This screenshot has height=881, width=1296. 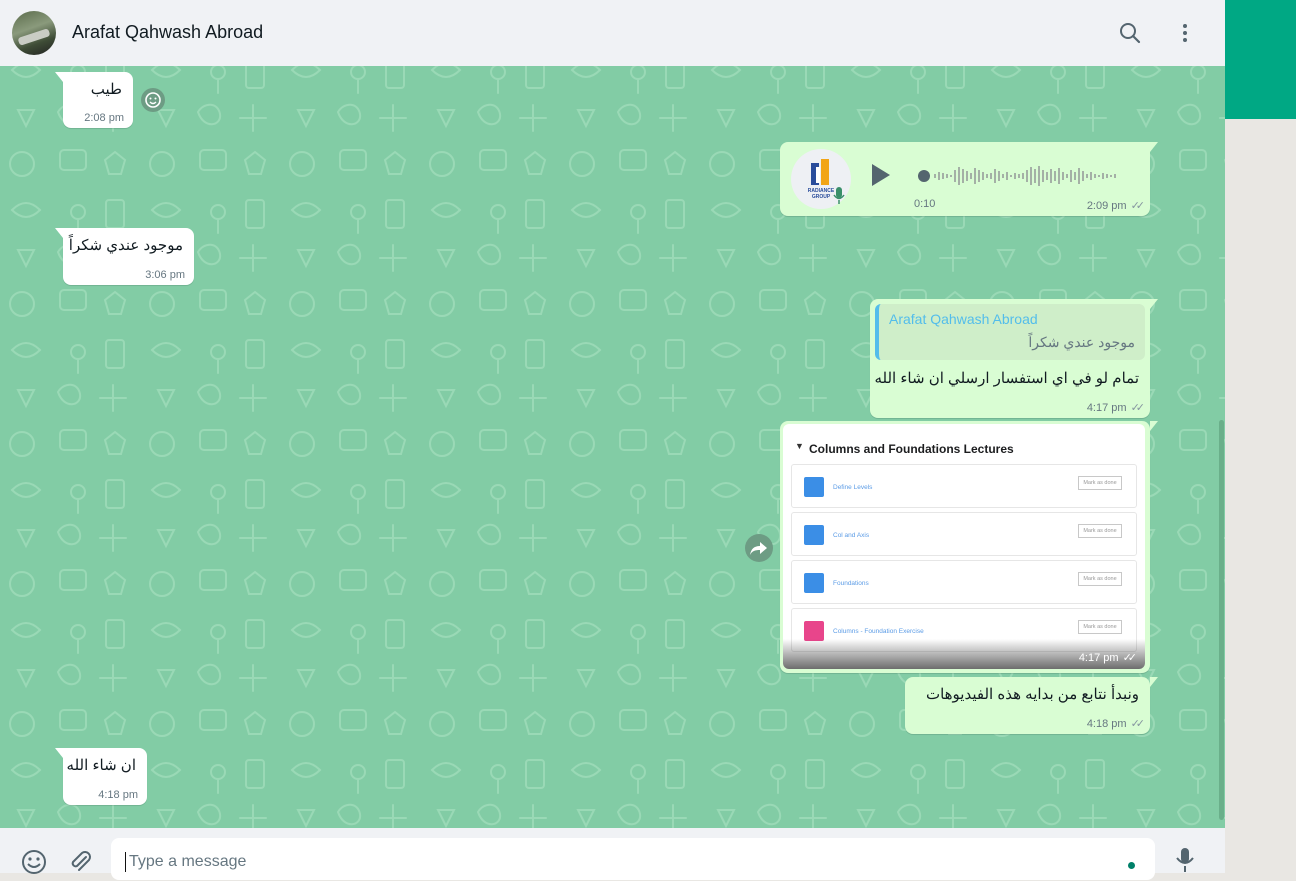 I want to click on message-text: ونبدأ نتابع من بدايه هذه الفيديوهات, so click(x=1032, y=694).